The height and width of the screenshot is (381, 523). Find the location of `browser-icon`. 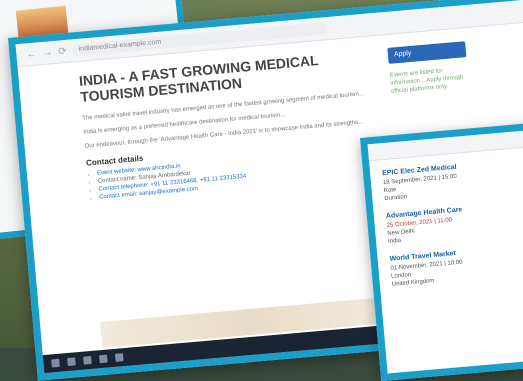

browser-icon is located at coordinates (87, 360).